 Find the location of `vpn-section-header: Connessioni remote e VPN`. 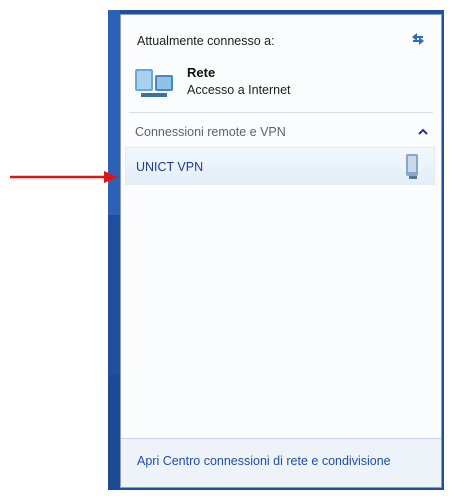

vpn-section-header: Connessioni remote e VPN is located at coordinates (210, 132).